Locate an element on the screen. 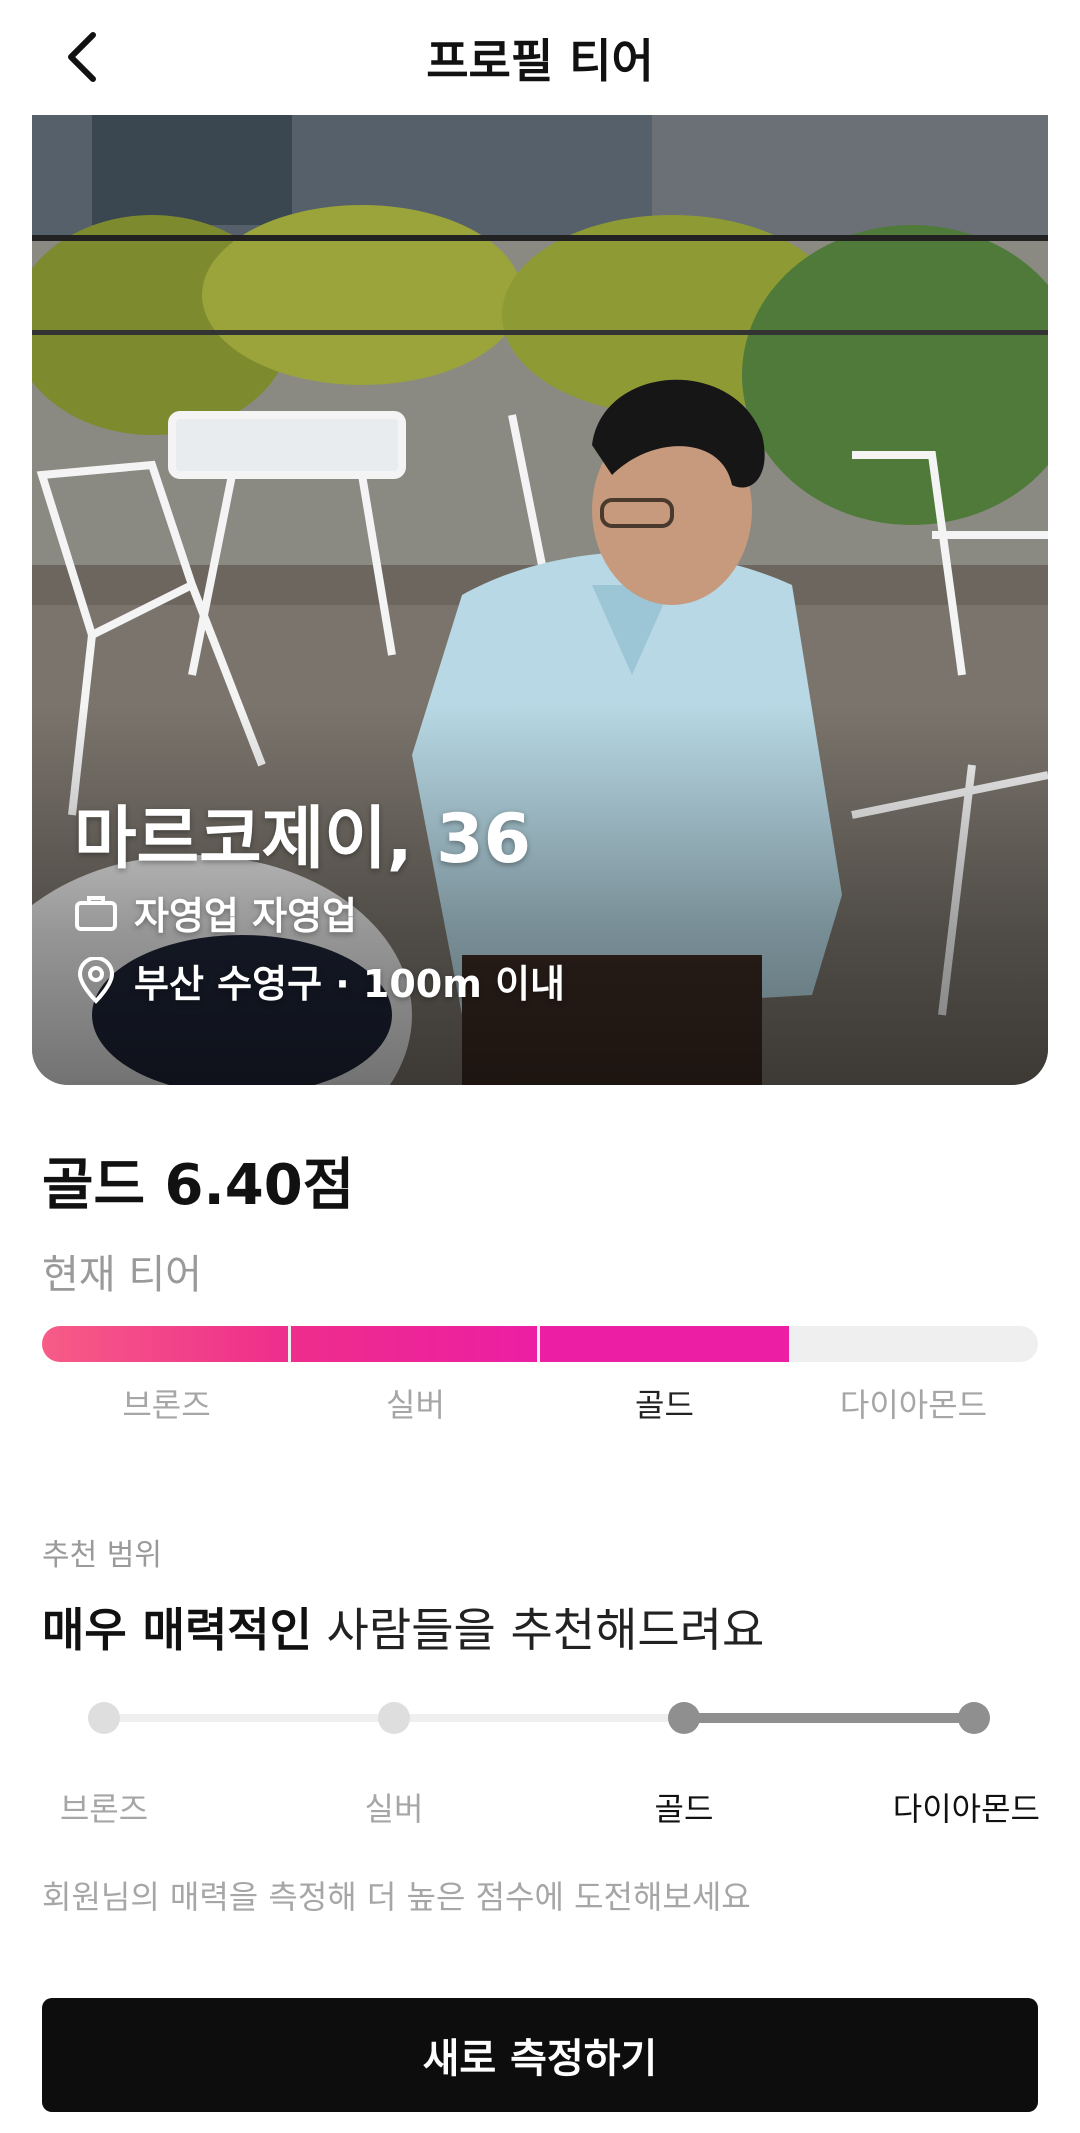 The height and width of the screenshot is (2133, 1080). briefcase-icon is located at coordinates (96, 913).